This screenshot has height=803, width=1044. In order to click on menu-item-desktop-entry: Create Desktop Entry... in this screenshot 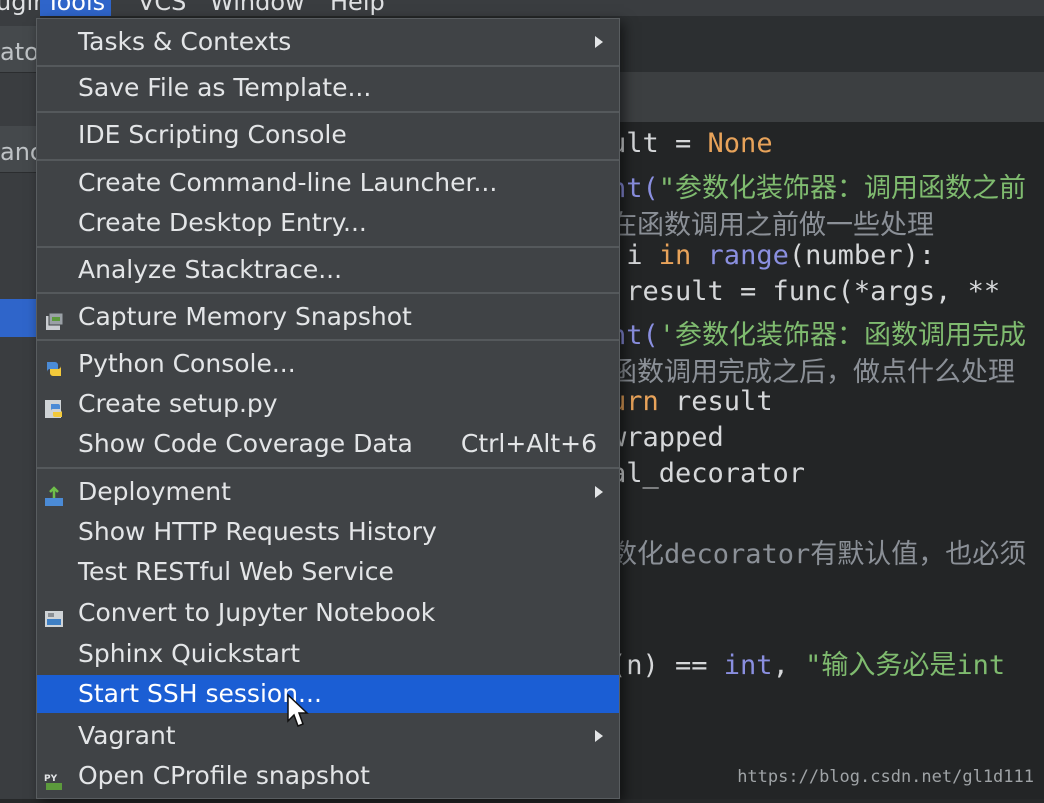, I will do `click(328, 223)`.